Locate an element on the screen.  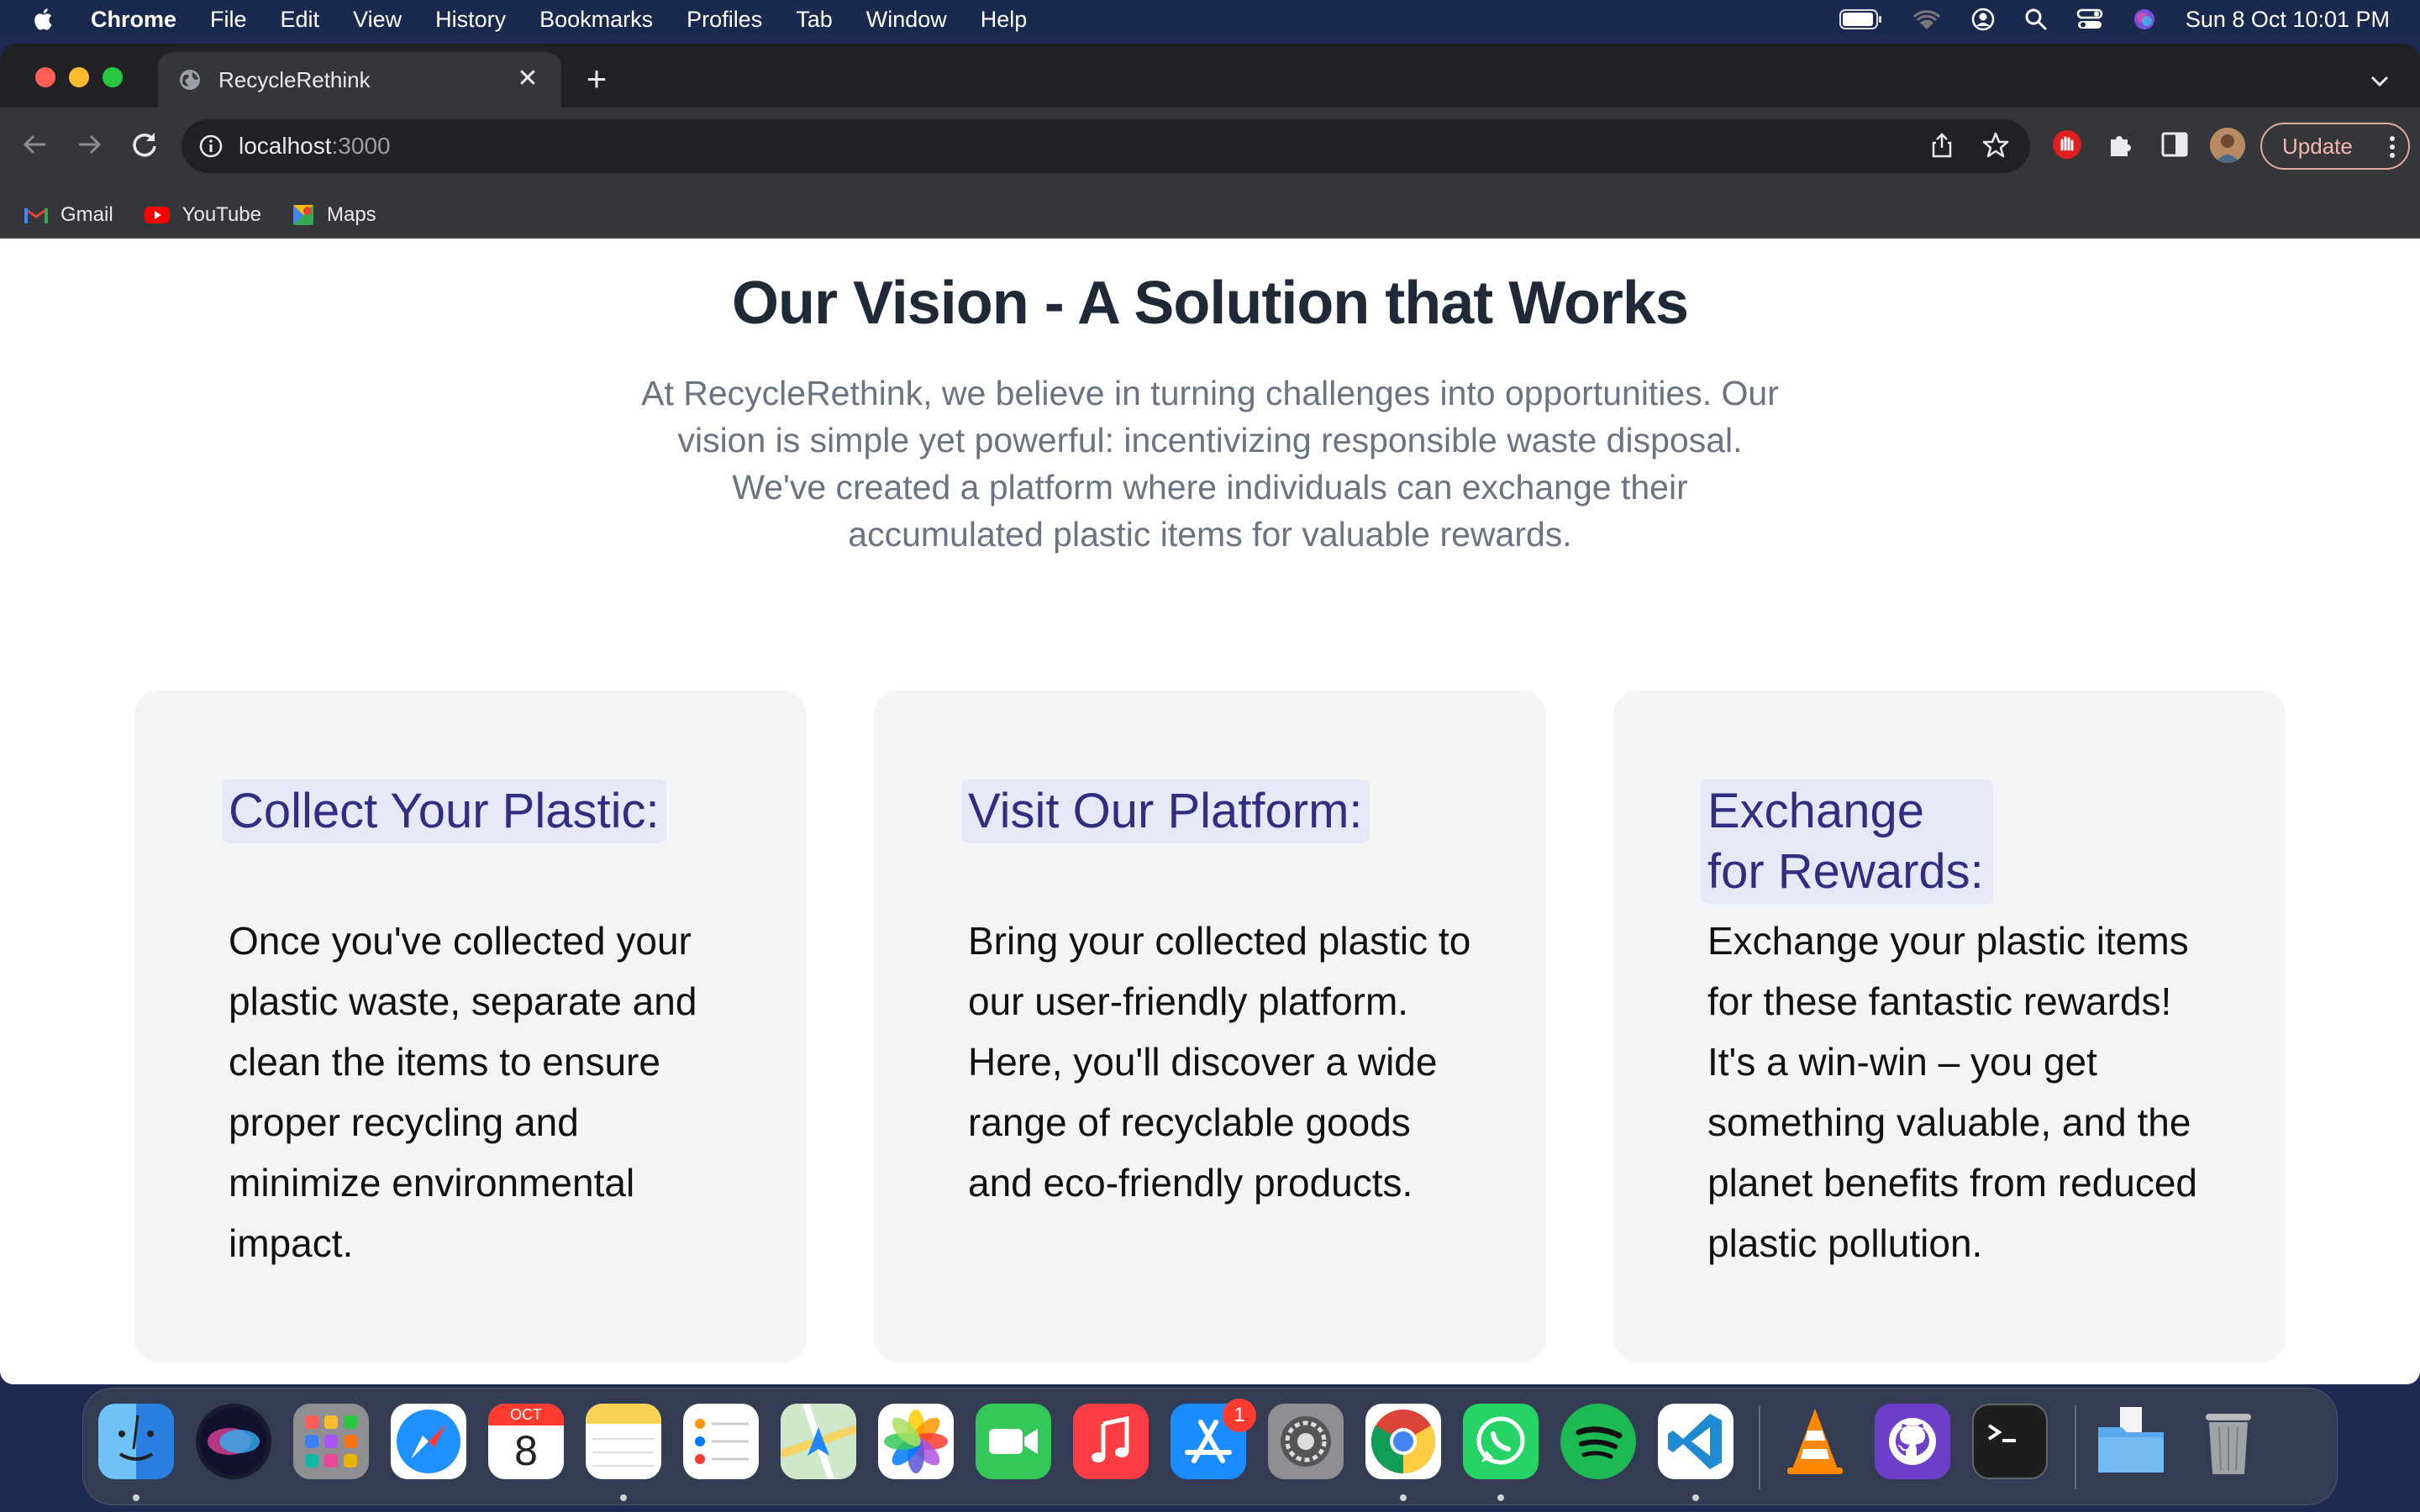
reminders-icon is located at coordinates (721, 1441).